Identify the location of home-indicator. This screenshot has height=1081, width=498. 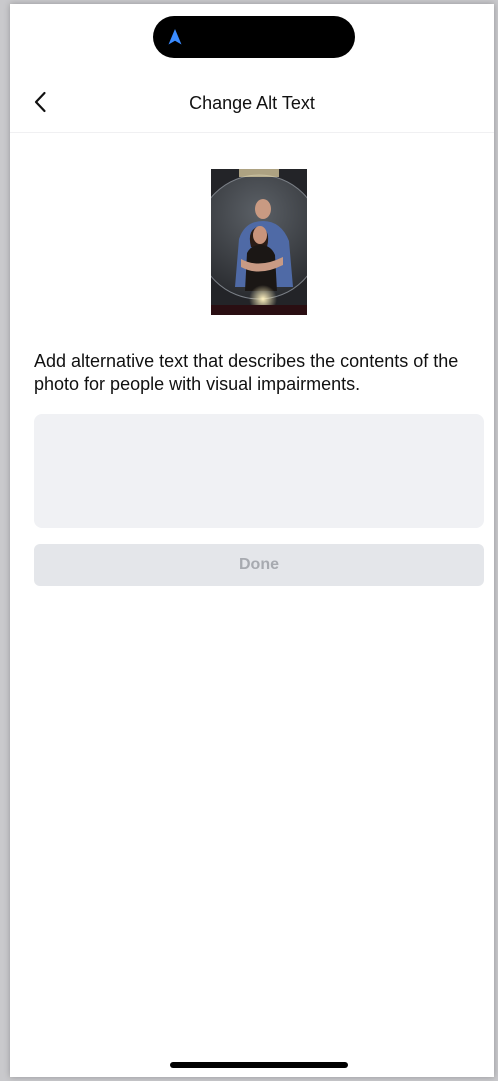
(259, 1065).